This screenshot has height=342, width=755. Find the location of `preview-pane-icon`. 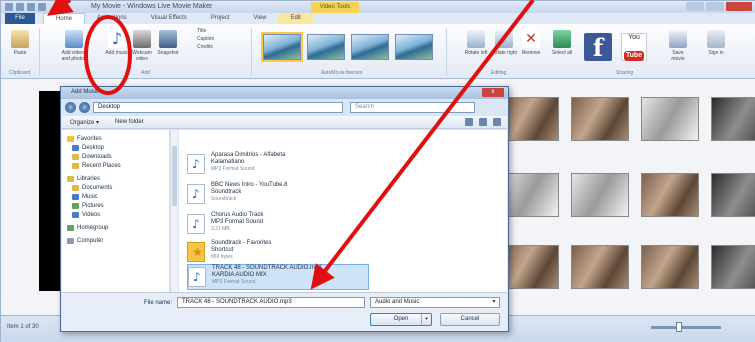

preview-pane-icon is located at coordinates (483, 122).